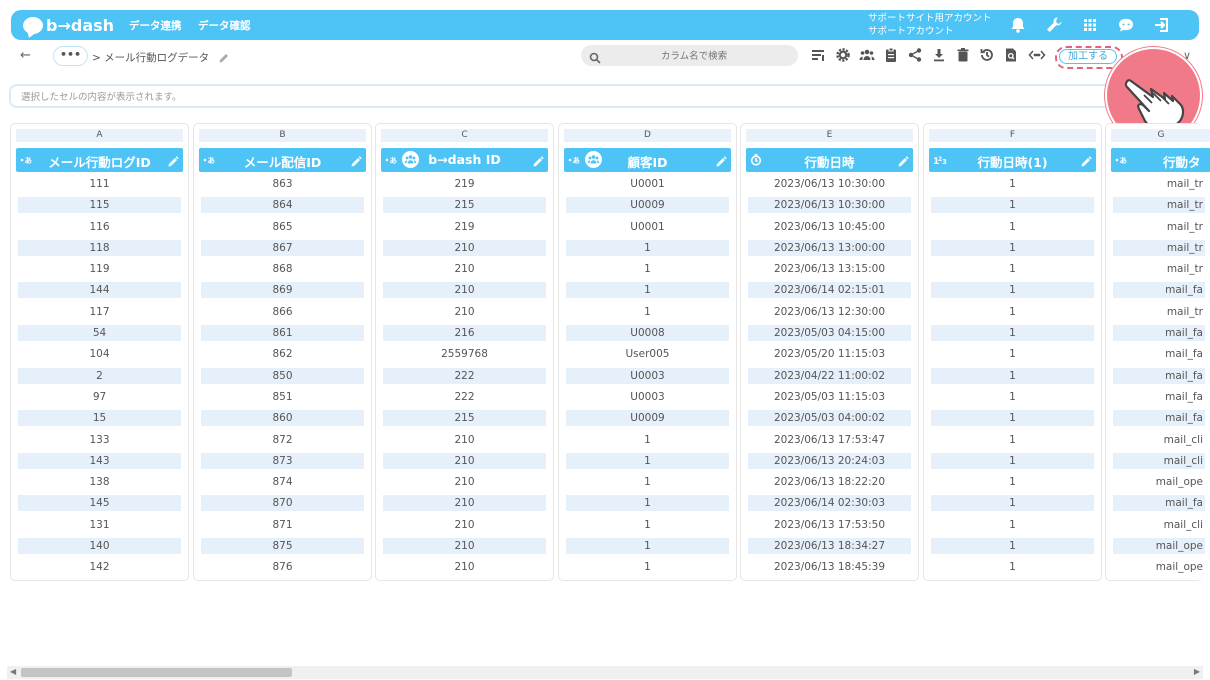 Image resolution: width=1210 pixels, height=680 pixels. Describe the element at coordinates (829, 525) in the screenshot. I see `table-cell: 2023/06/13 17:53:50` at that location.